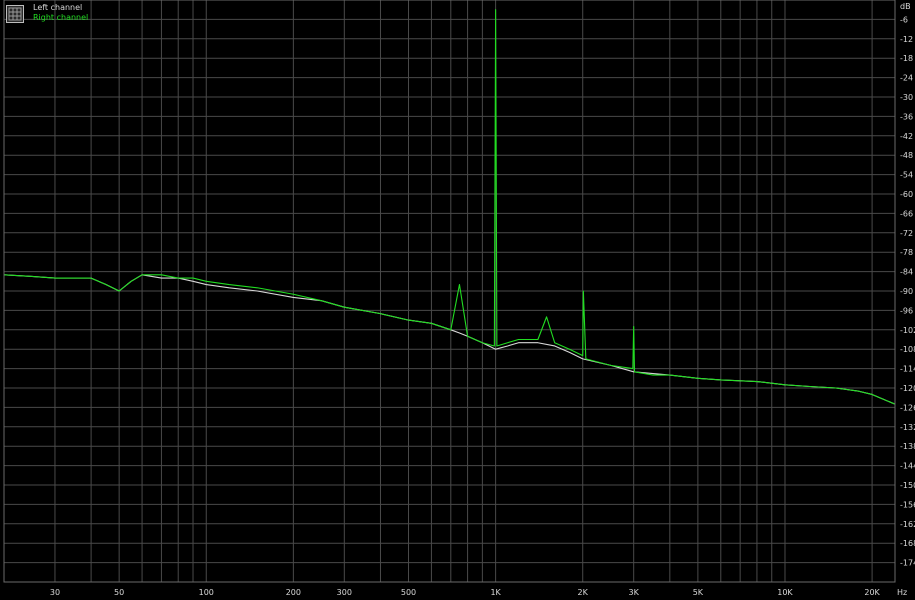 The image size is (915, 600). Describe the element at coordinates (907, 485) in the screenshot. I see `y-tick-label: -150` at that location.